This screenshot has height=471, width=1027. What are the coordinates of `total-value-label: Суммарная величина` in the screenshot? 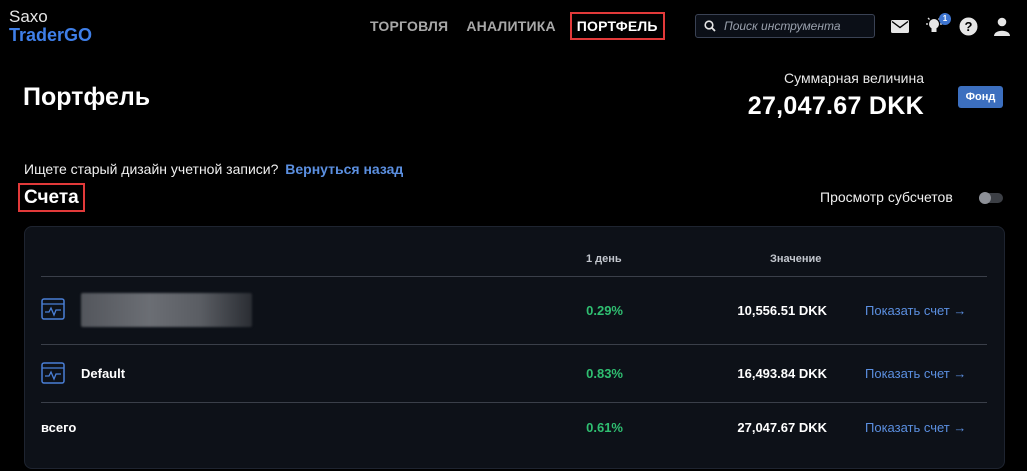 It's located at (854, 78).